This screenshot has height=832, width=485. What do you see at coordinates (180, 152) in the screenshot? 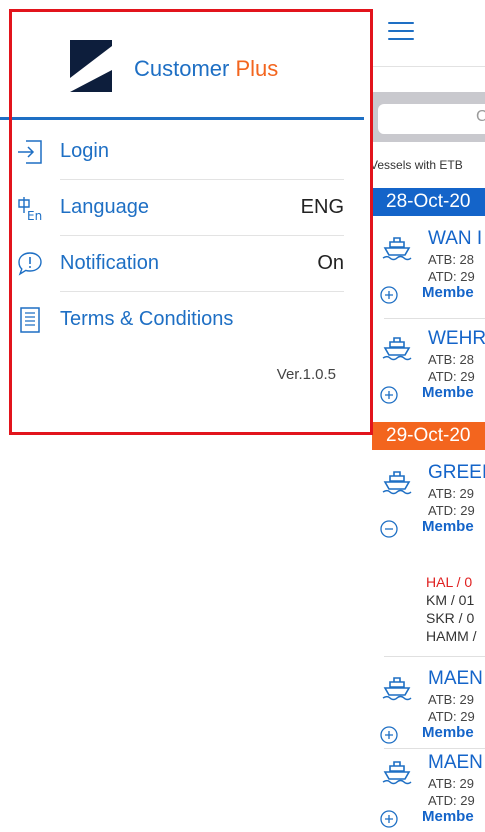
I see `menu-item-login: Login` at bounding box center [180, 152].